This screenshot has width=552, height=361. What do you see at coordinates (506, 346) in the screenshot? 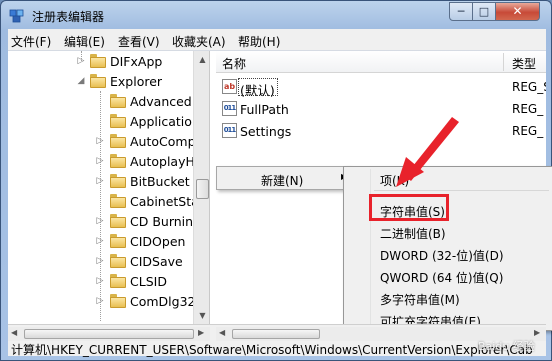
I see `watermark-text: Baidu 经验` at bounding box center [506, 346].